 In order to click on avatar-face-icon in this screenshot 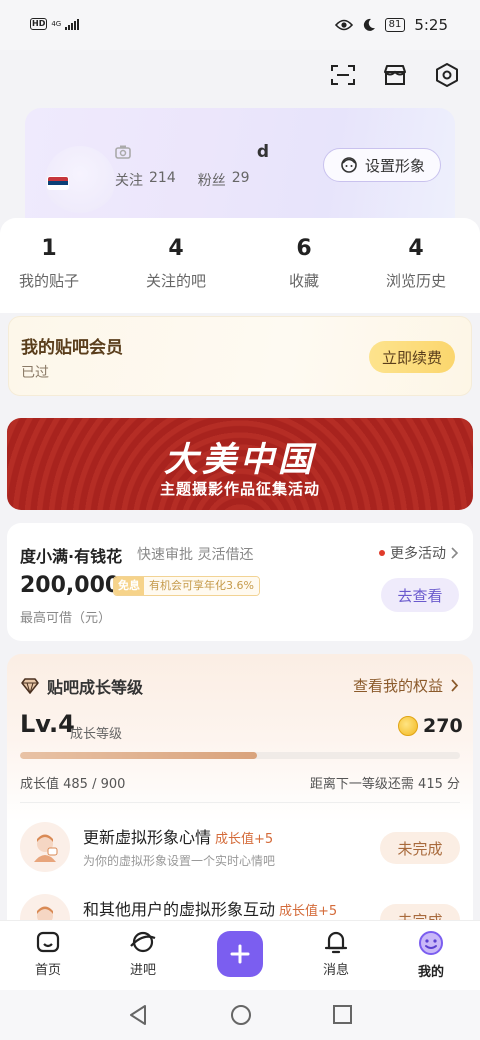, I will do `click(349, 165)`.